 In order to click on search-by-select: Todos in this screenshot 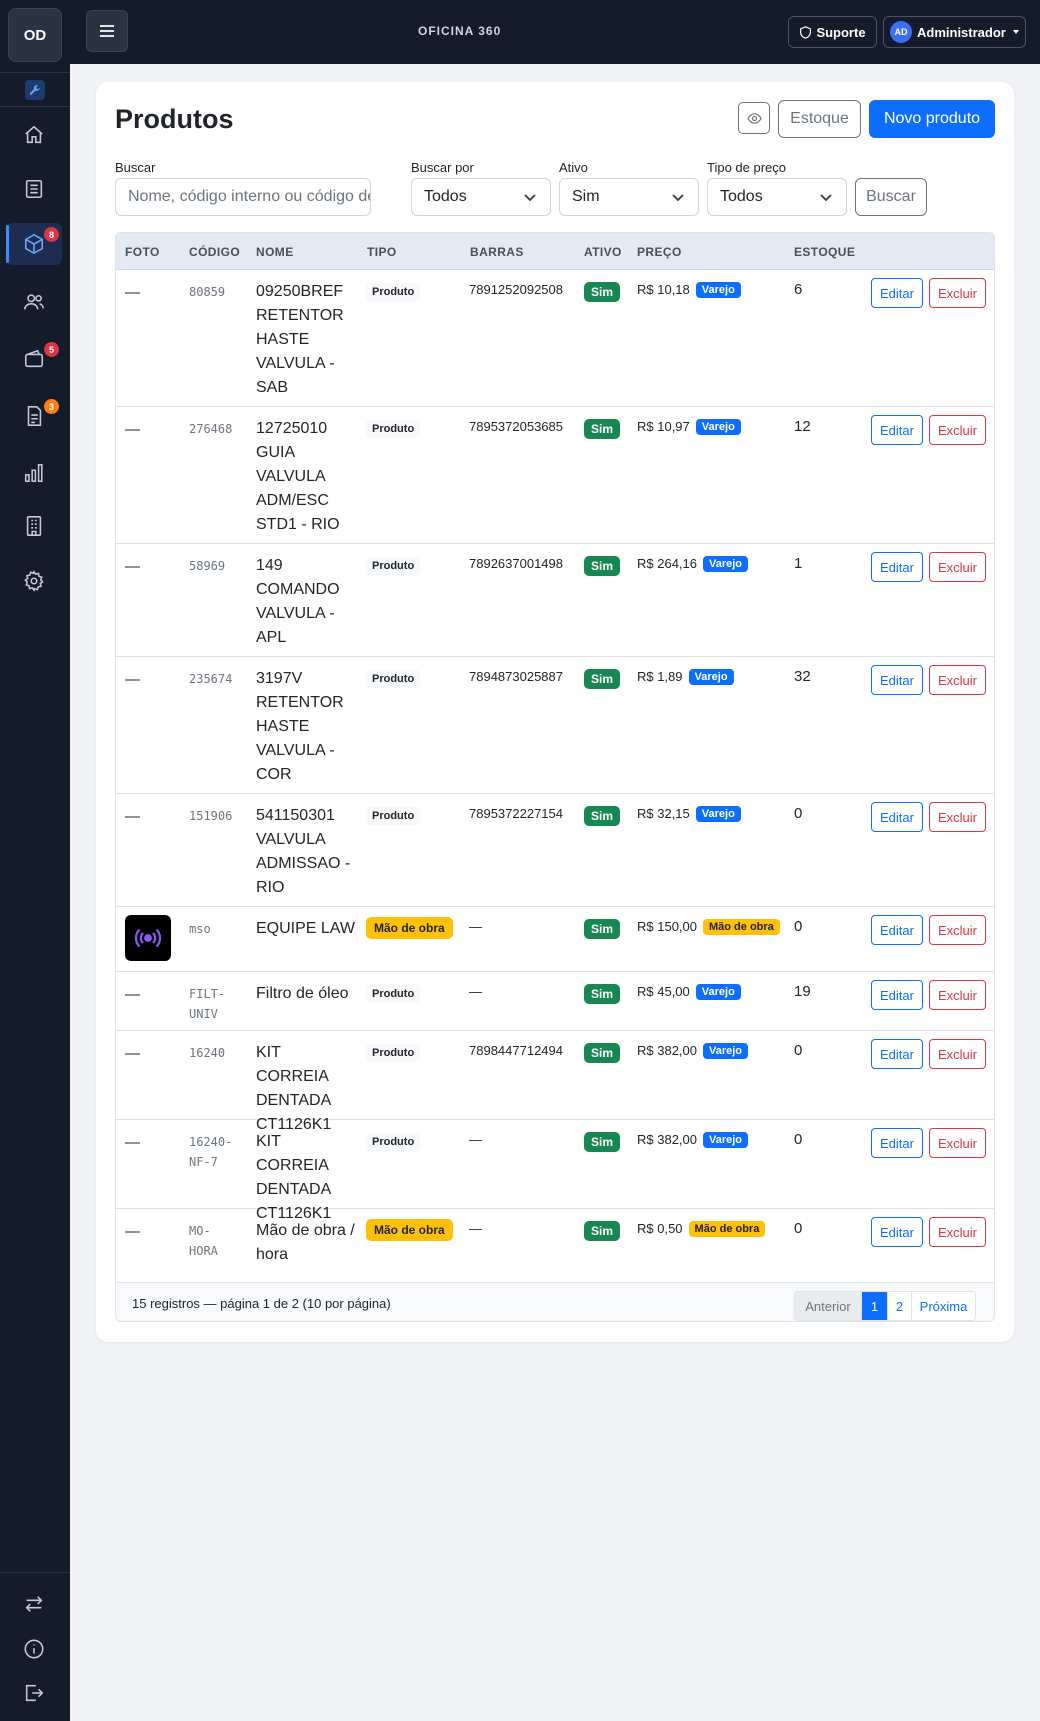, I will do `click(481, 197)`.